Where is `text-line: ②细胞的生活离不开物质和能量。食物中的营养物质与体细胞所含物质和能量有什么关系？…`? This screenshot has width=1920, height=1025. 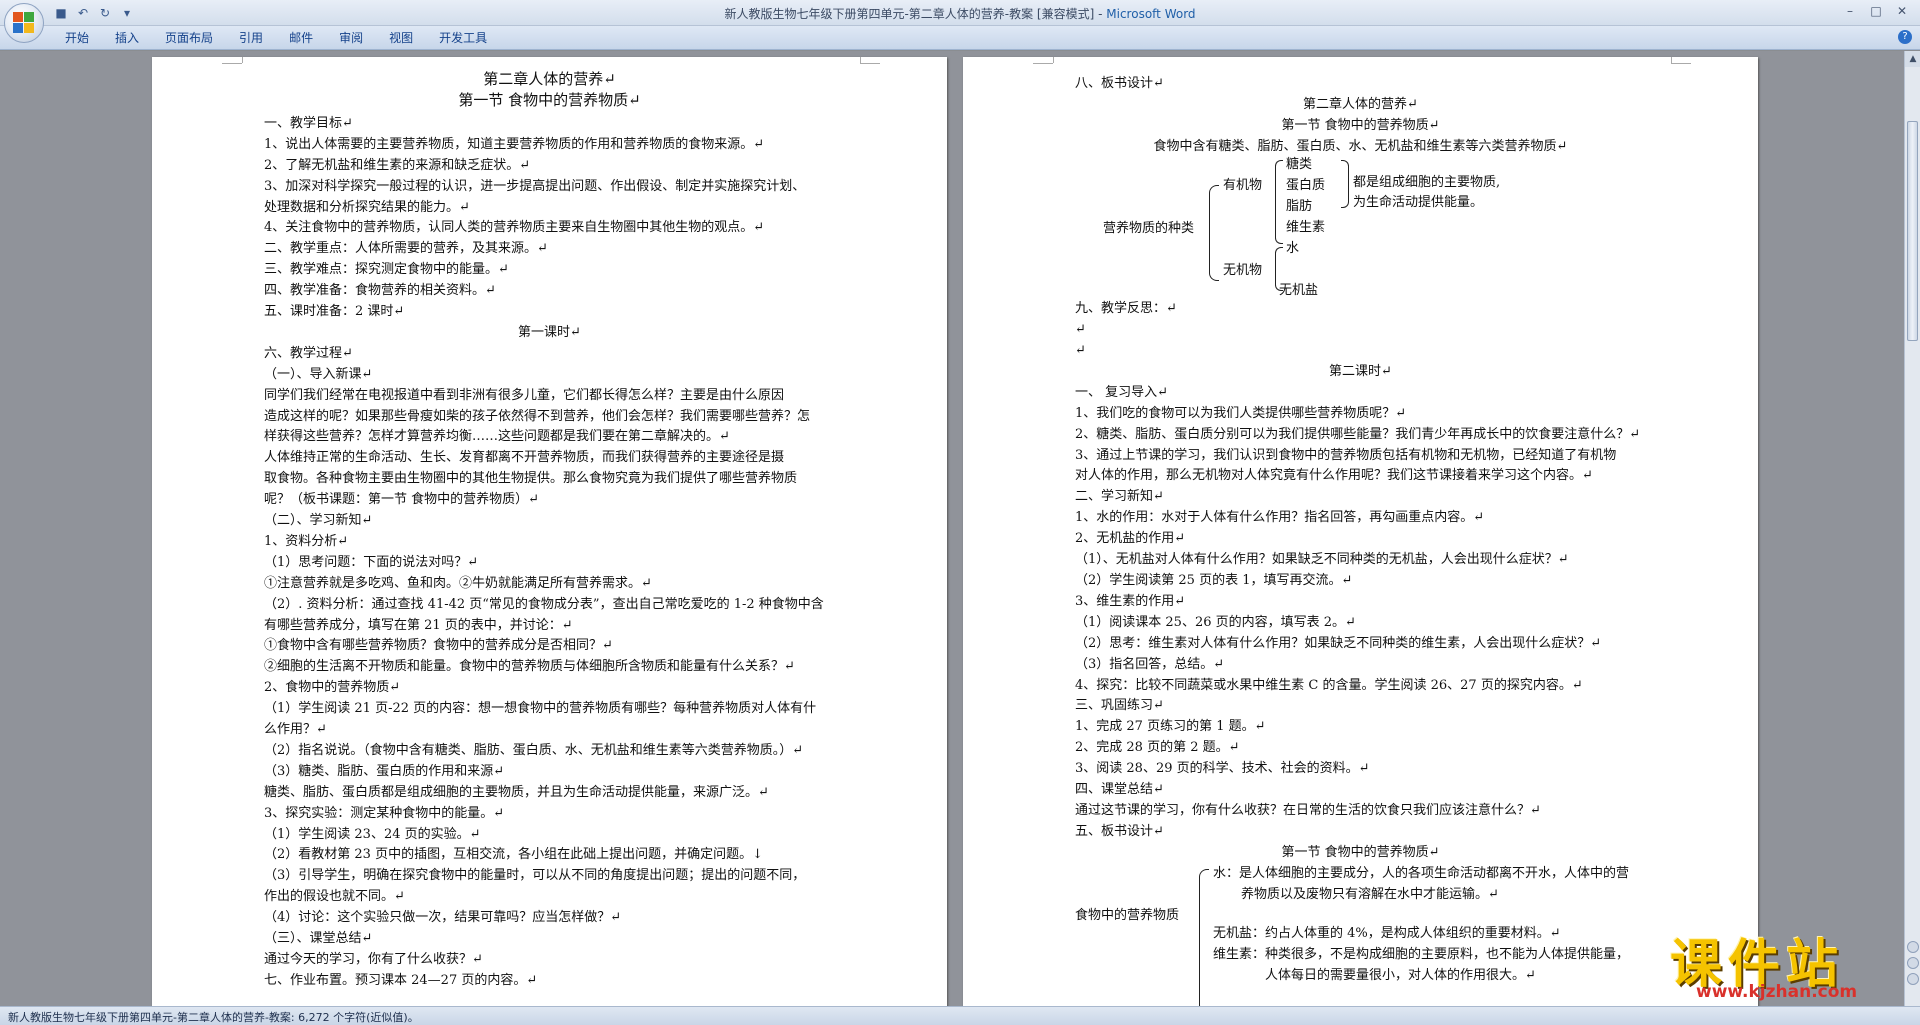
text-line: ②细胞的生活离不开物质和能量。食物中的营养物质与体细胞所含物质和能量有什么关系？… is located at coordinates (529, 666).